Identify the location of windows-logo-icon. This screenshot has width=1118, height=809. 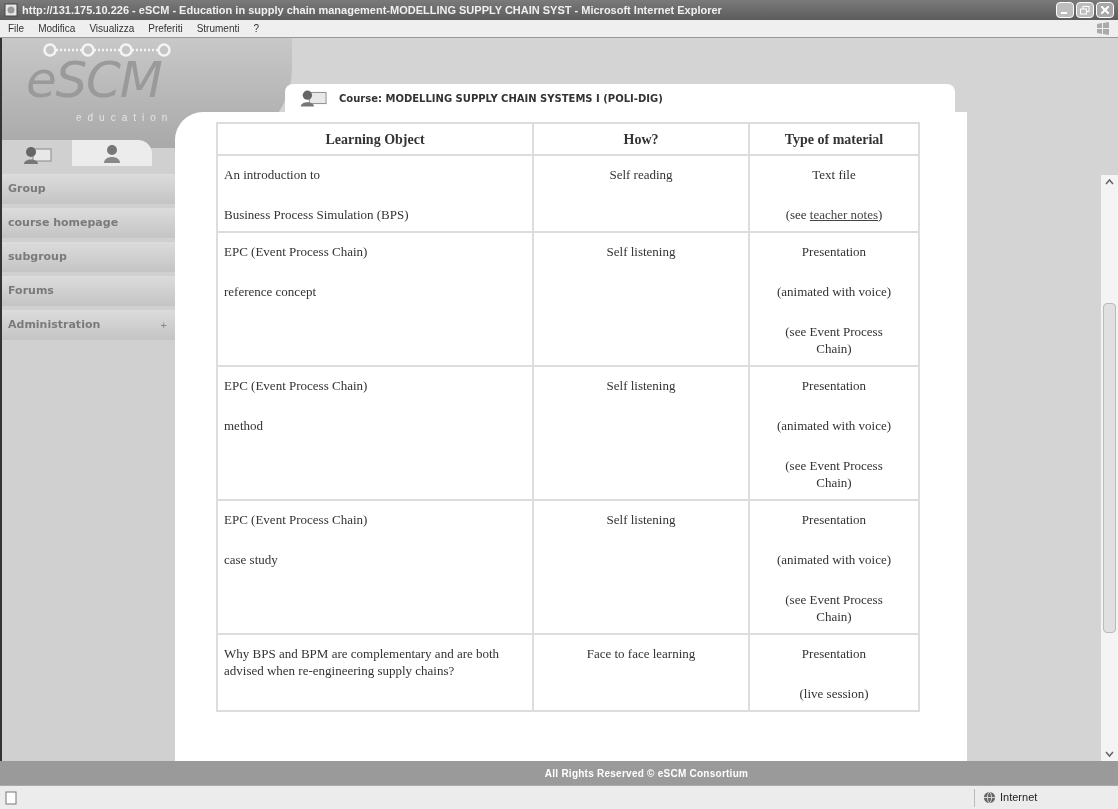
(1103, 28).